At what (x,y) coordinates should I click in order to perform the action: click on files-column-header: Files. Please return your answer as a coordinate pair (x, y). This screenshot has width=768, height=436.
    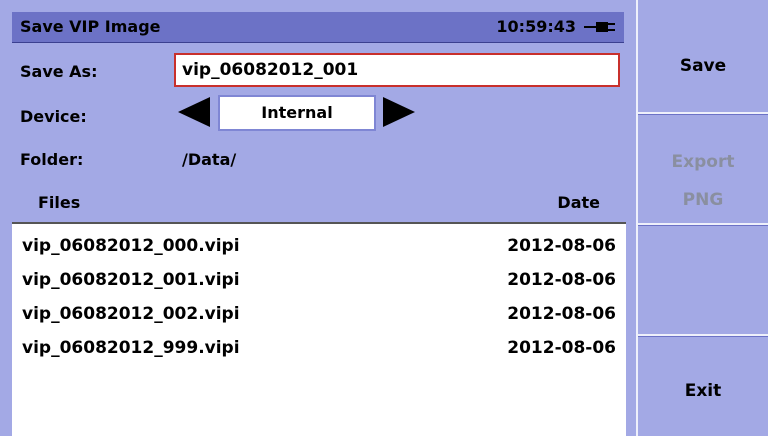
    Looking at the image, I should click on (59, 203).